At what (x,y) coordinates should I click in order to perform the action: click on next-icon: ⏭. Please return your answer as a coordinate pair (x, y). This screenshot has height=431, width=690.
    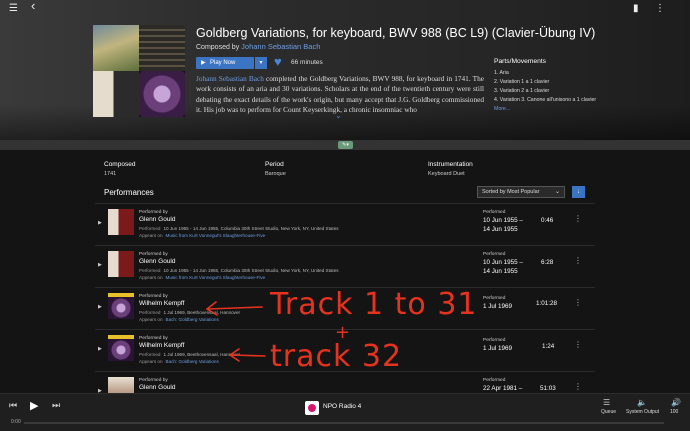
    Looking at the image, I should click on (56, 405).